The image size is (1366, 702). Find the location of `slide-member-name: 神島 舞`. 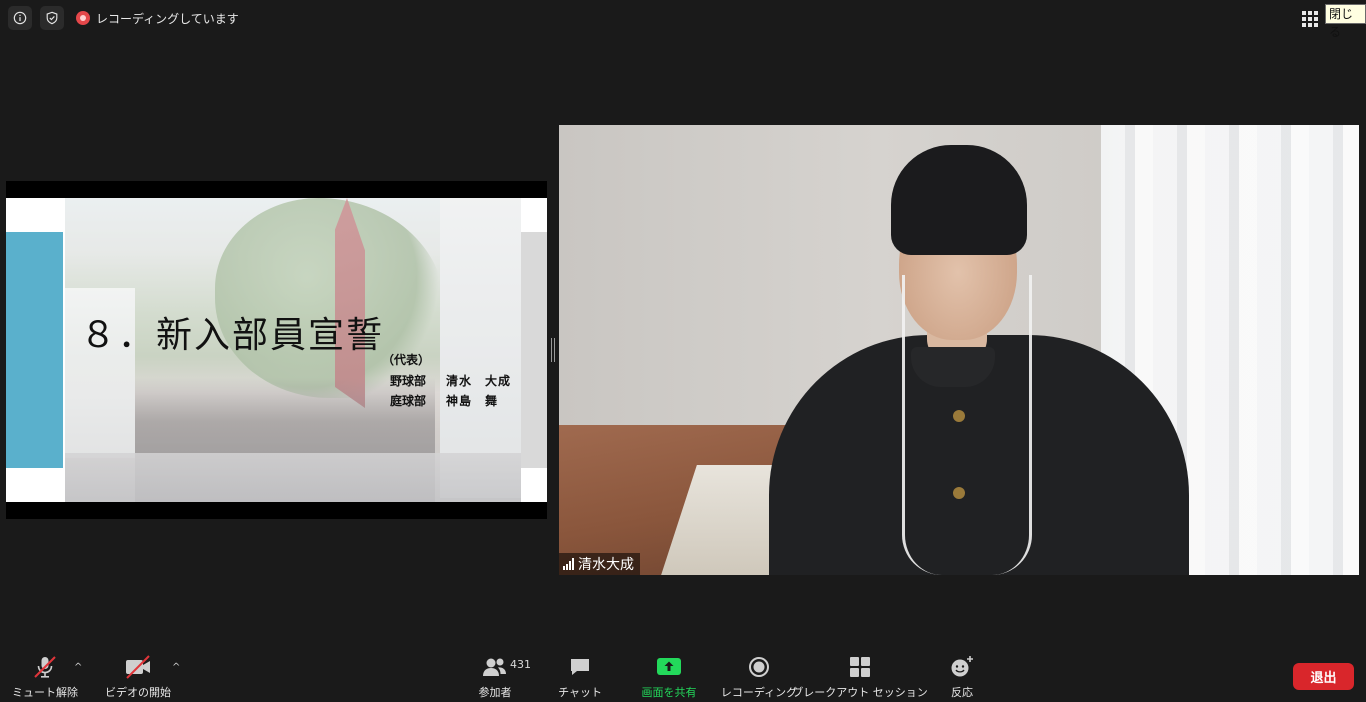

slide-member-name: 神島 舞 is located at coordinates (472, 401).